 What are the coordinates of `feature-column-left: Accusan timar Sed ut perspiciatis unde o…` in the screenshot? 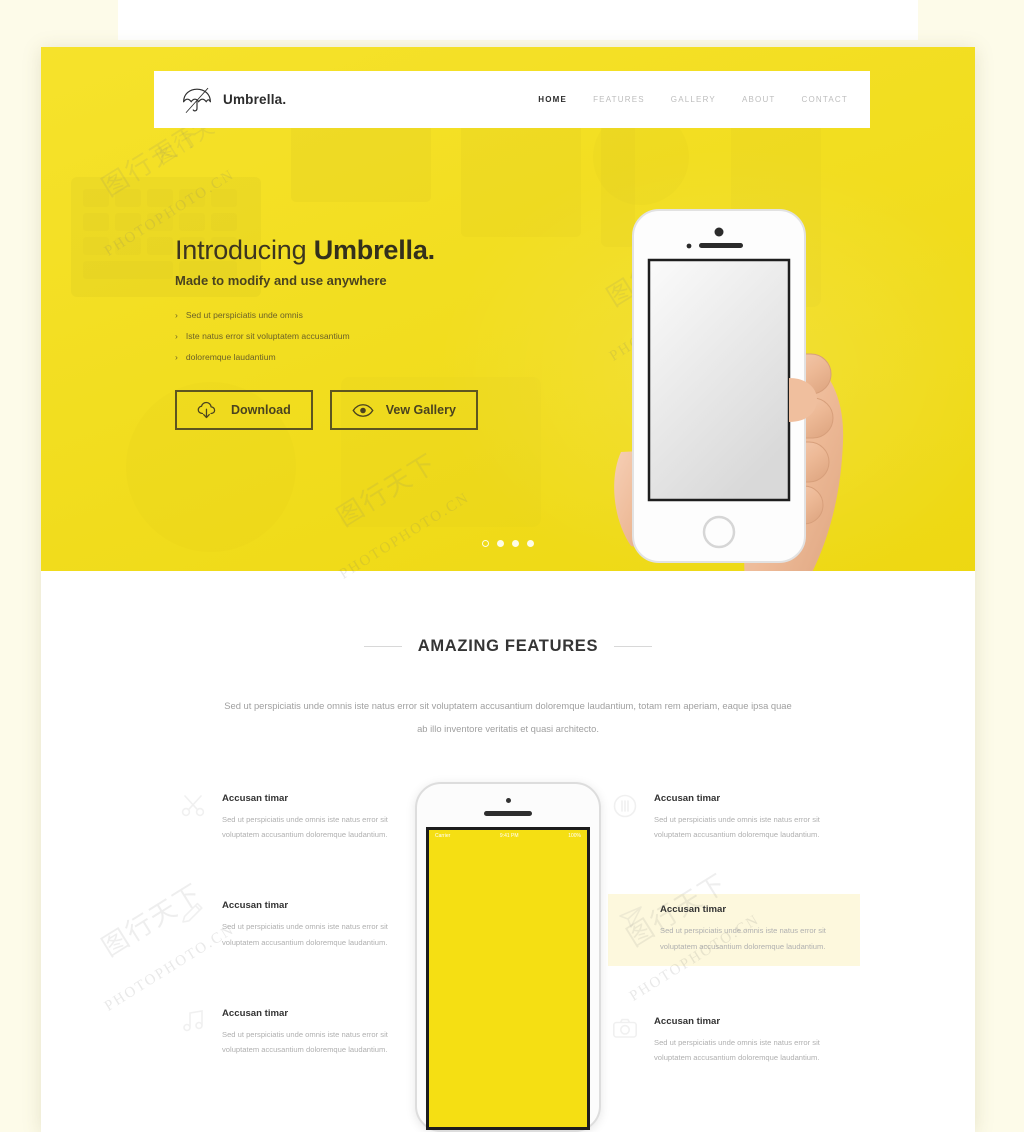 It's located at (280, 957).